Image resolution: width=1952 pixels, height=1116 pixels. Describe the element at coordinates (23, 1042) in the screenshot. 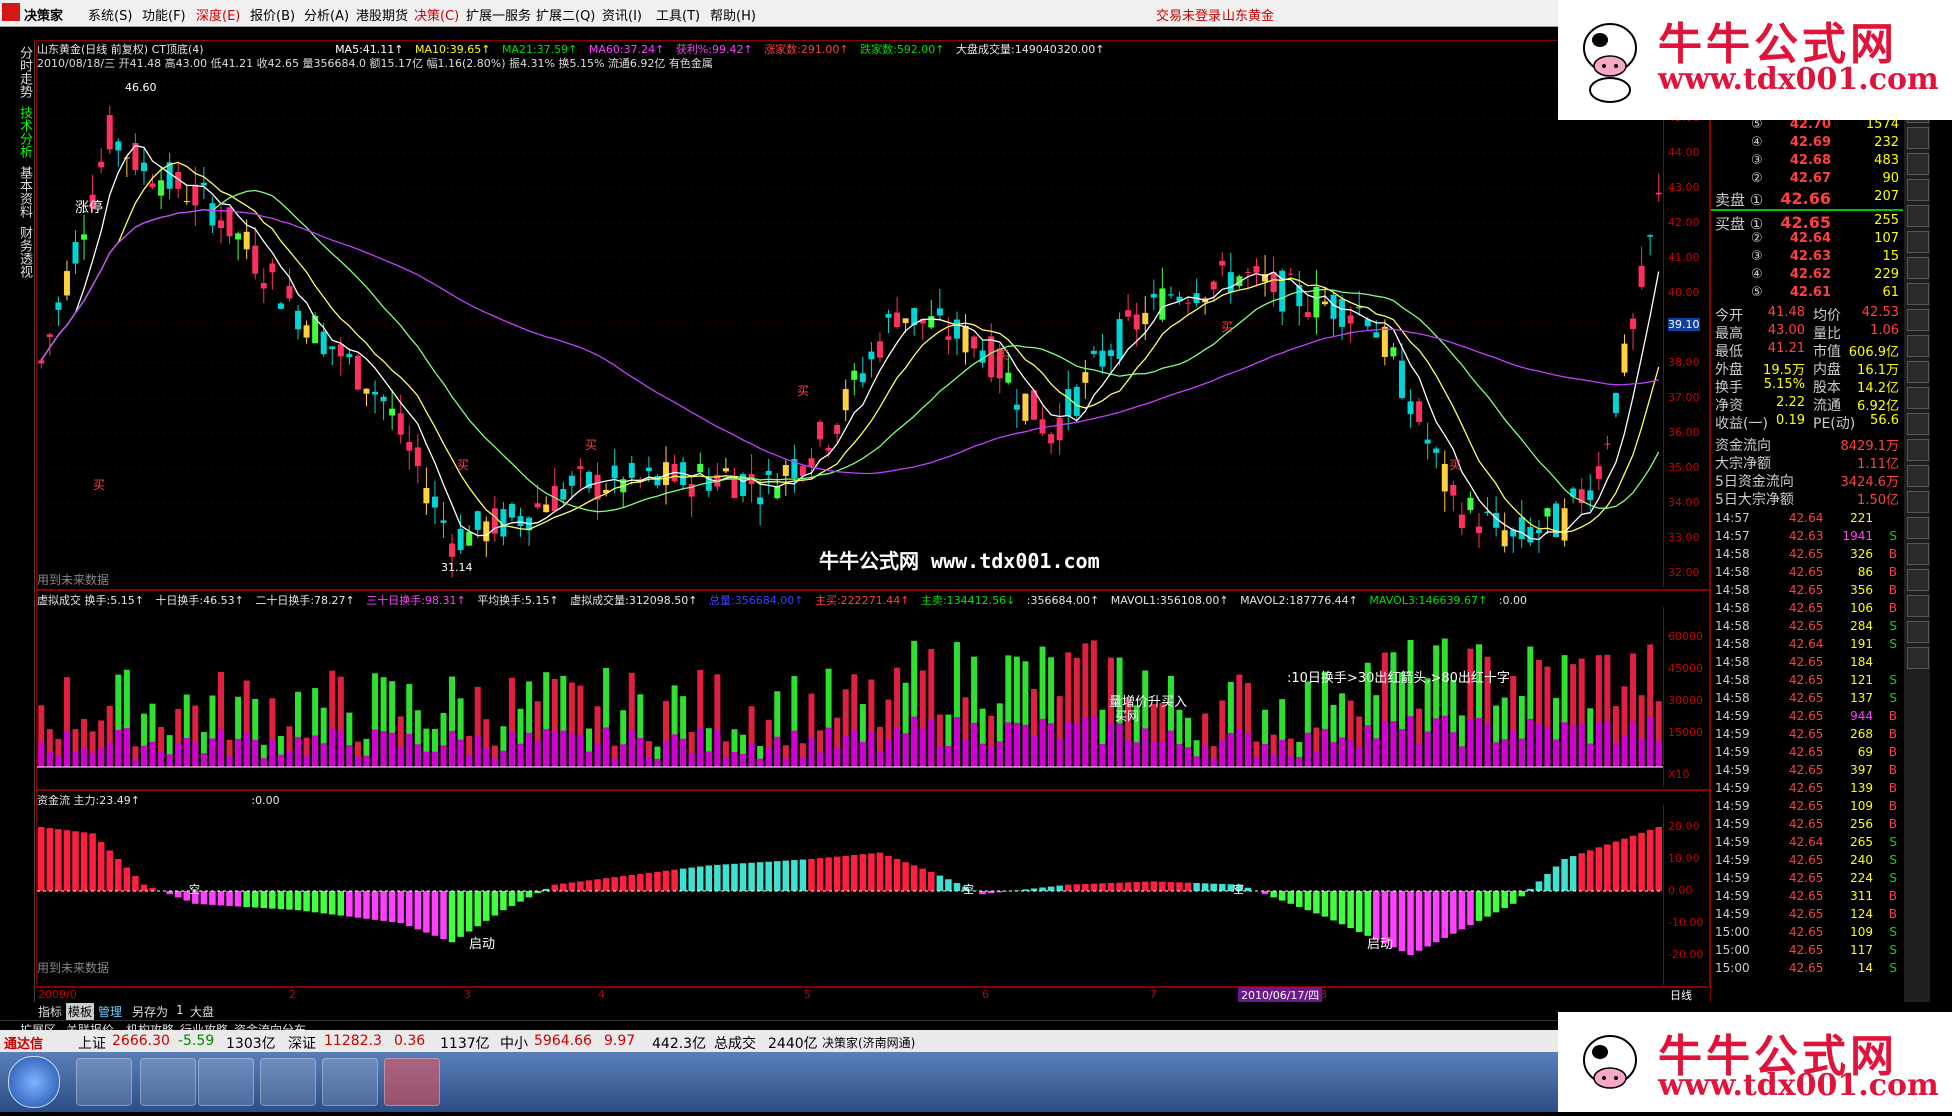

I see `brand-label: 通达信` at that location.